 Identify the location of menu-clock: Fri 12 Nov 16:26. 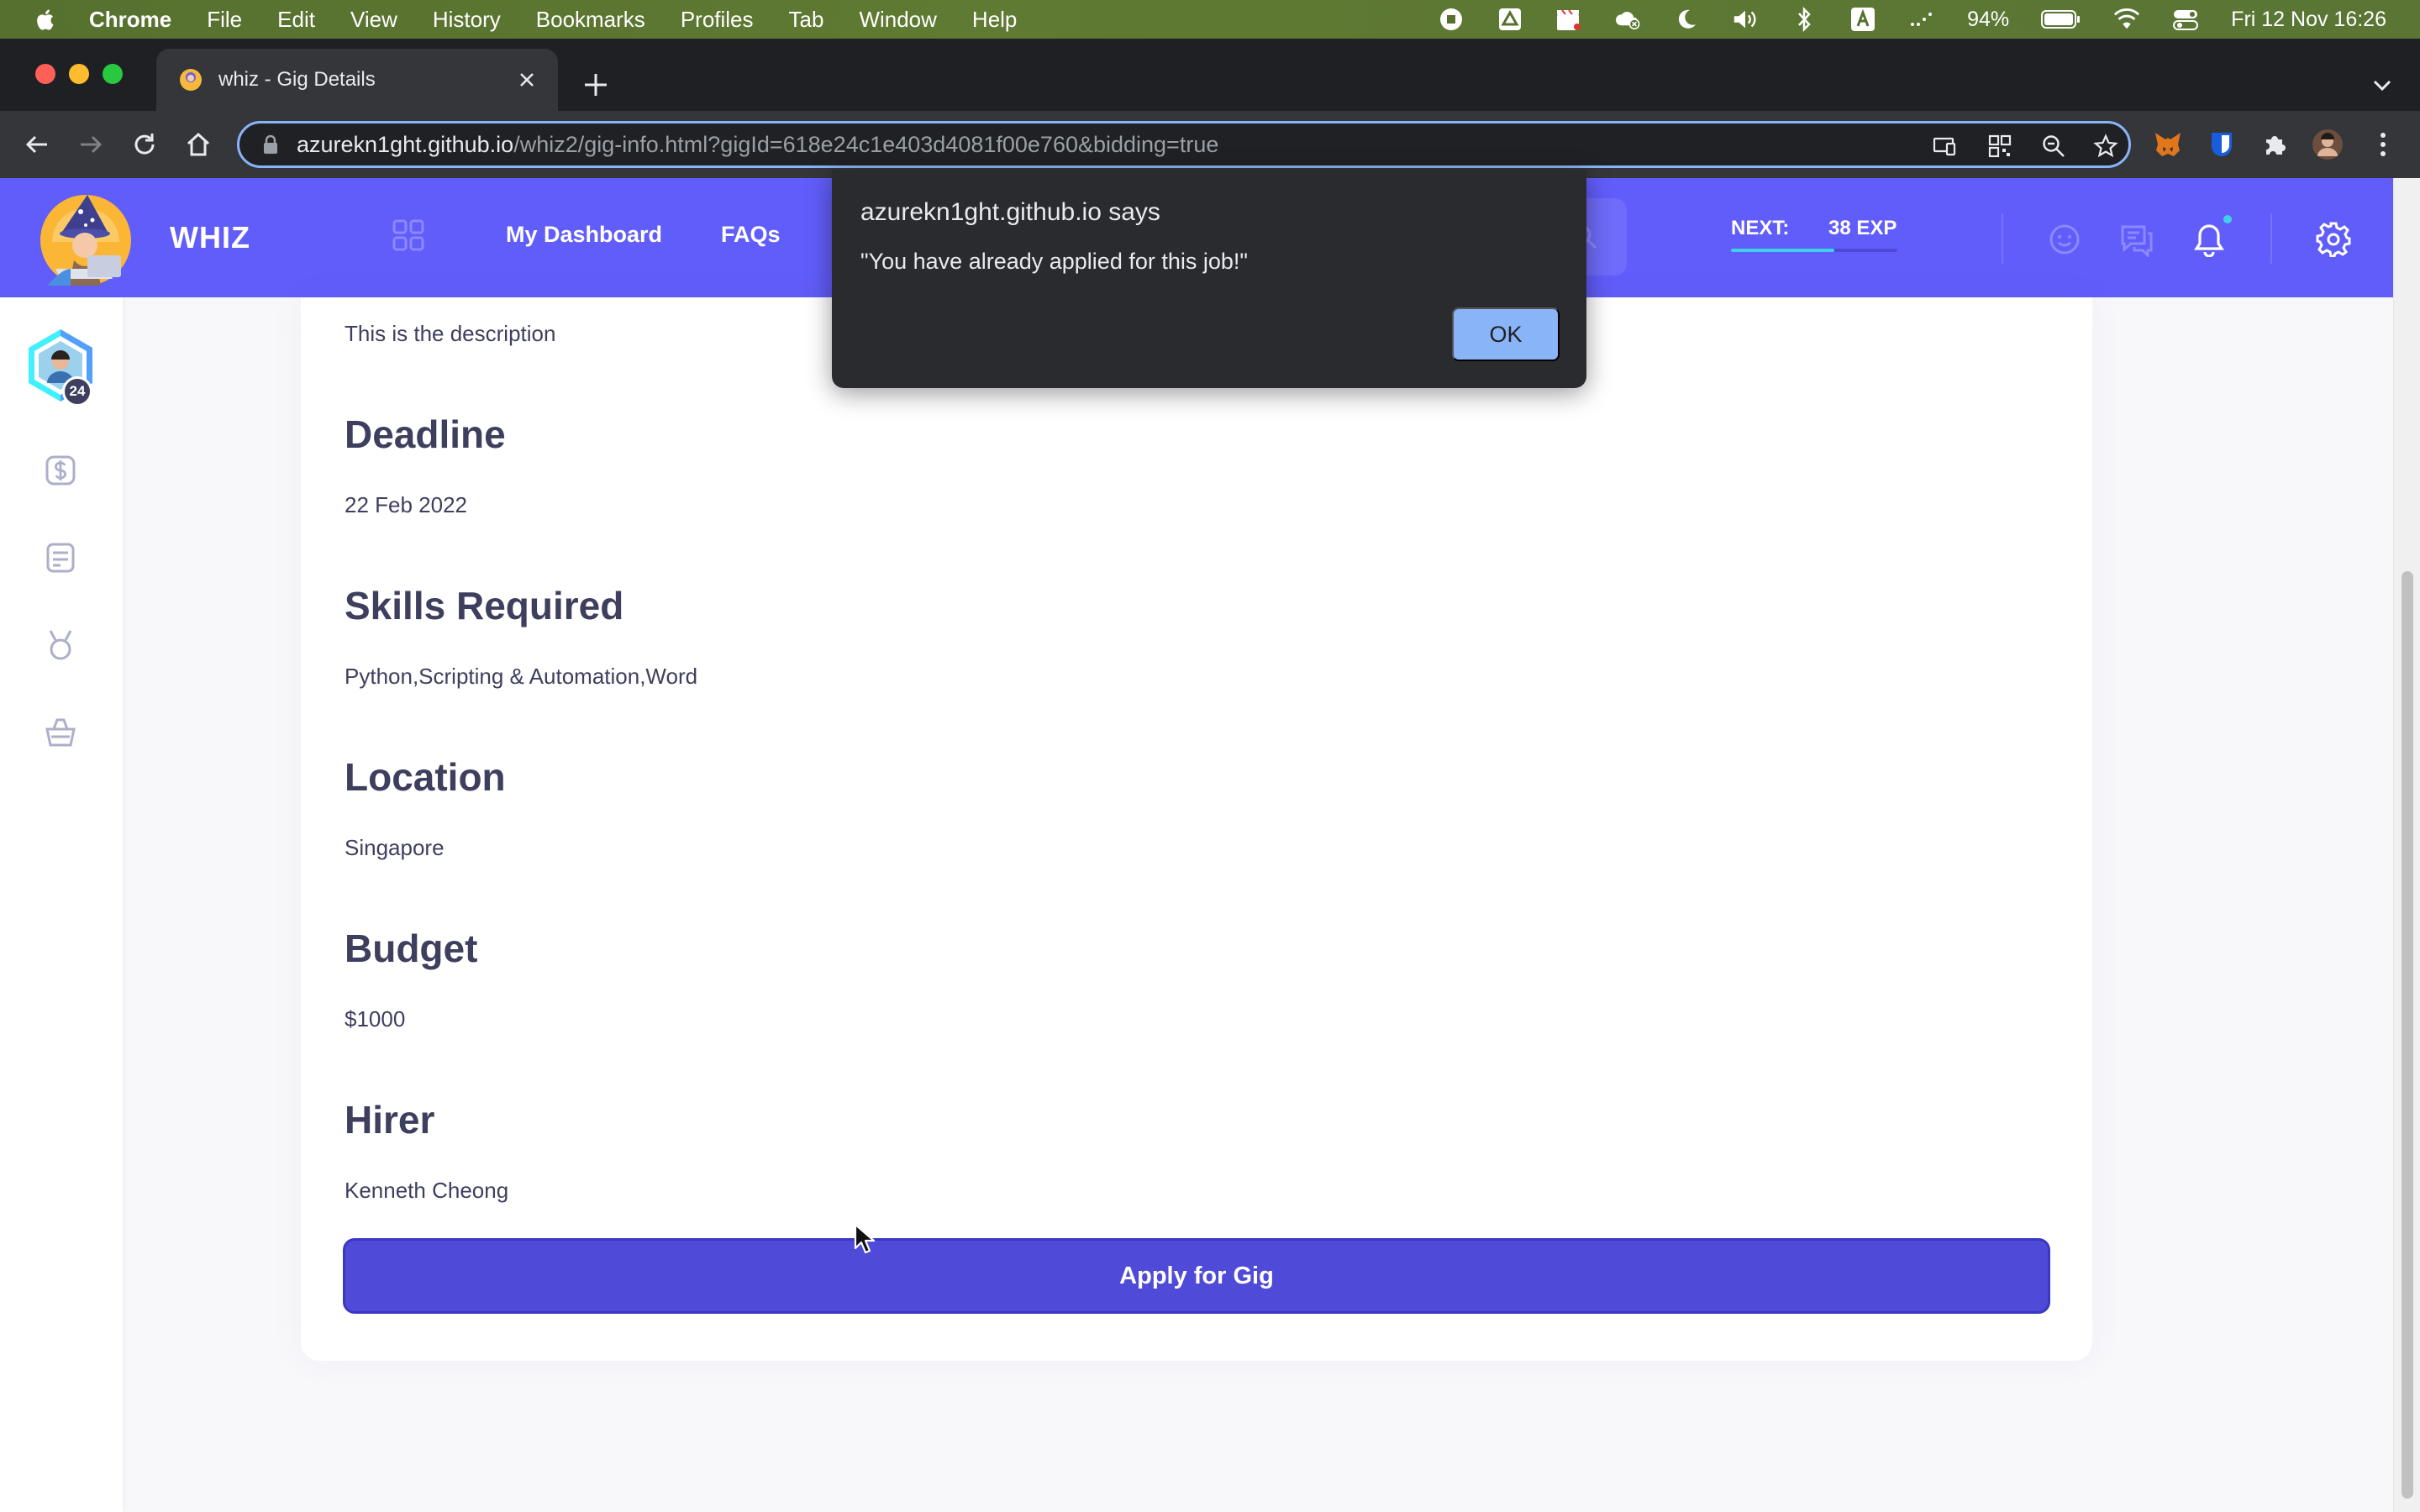
(2308, 20).